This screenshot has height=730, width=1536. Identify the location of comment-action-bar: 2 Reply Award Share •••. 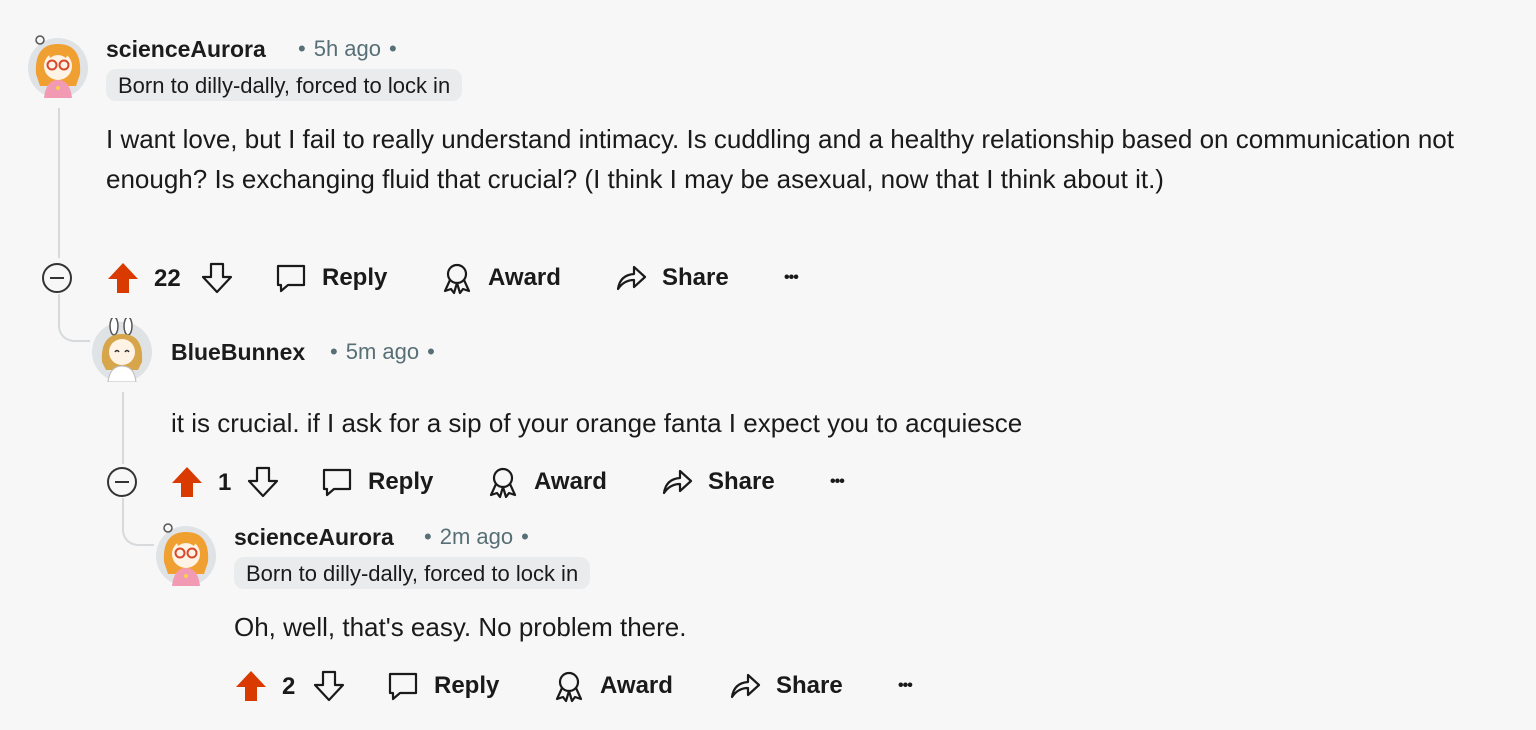
(584, 686).